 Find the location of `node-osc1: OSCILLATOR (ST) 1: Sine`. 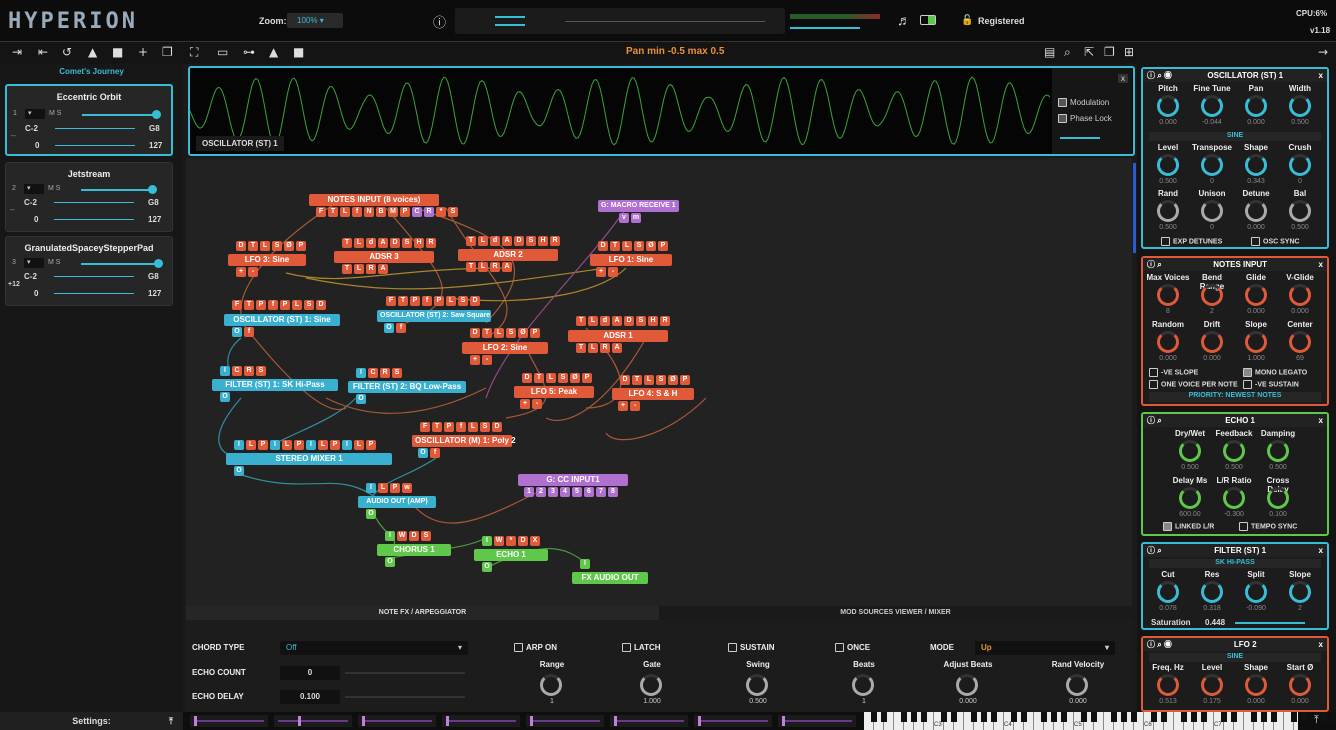

node-osc1: OSCILLATOR (ST) 1: Sine is located at coordinates (282, 320).